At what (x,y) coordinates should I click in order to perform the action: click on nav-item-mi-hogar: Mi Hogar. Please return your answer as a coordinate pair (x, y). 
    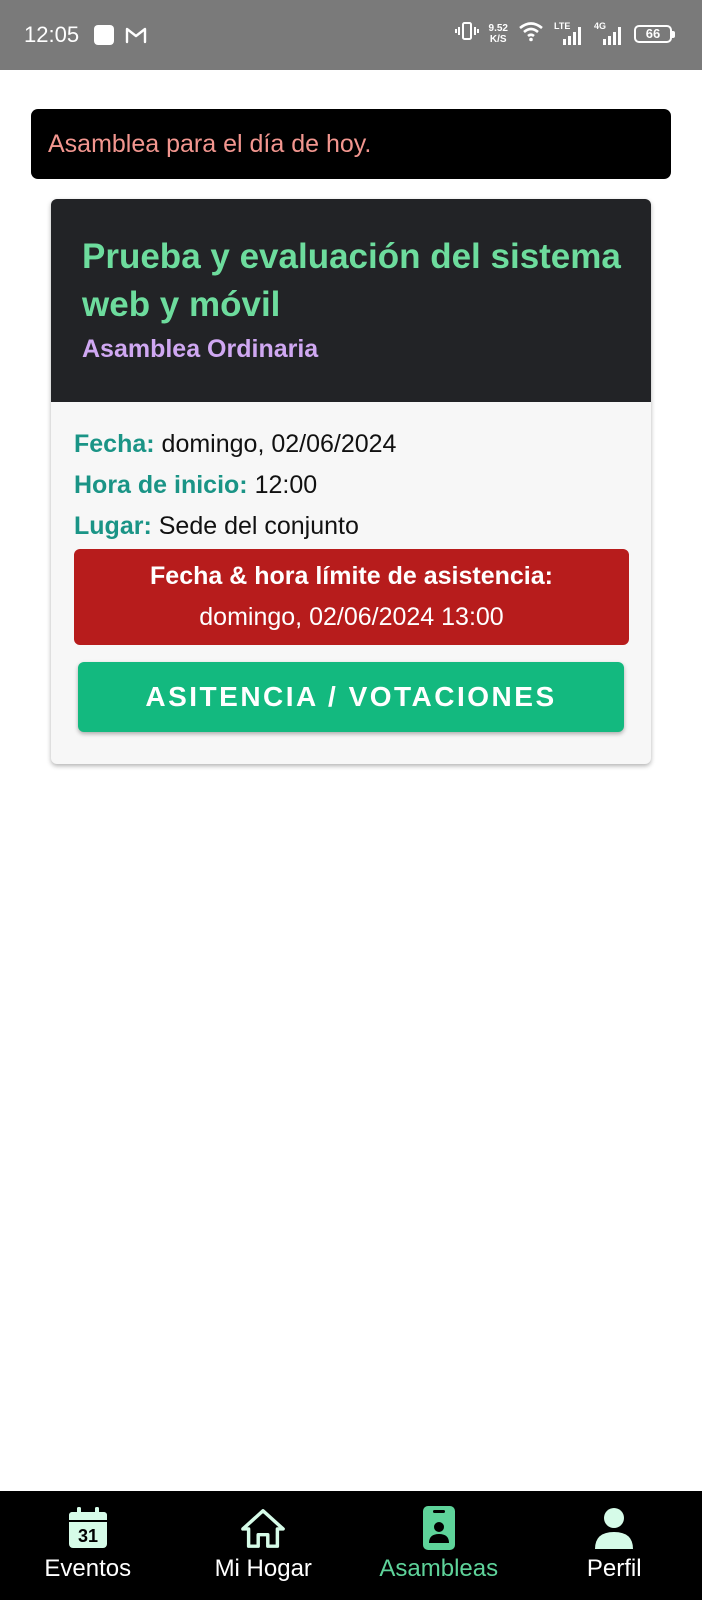
    Looking at the image, I should click on (264, 1545).